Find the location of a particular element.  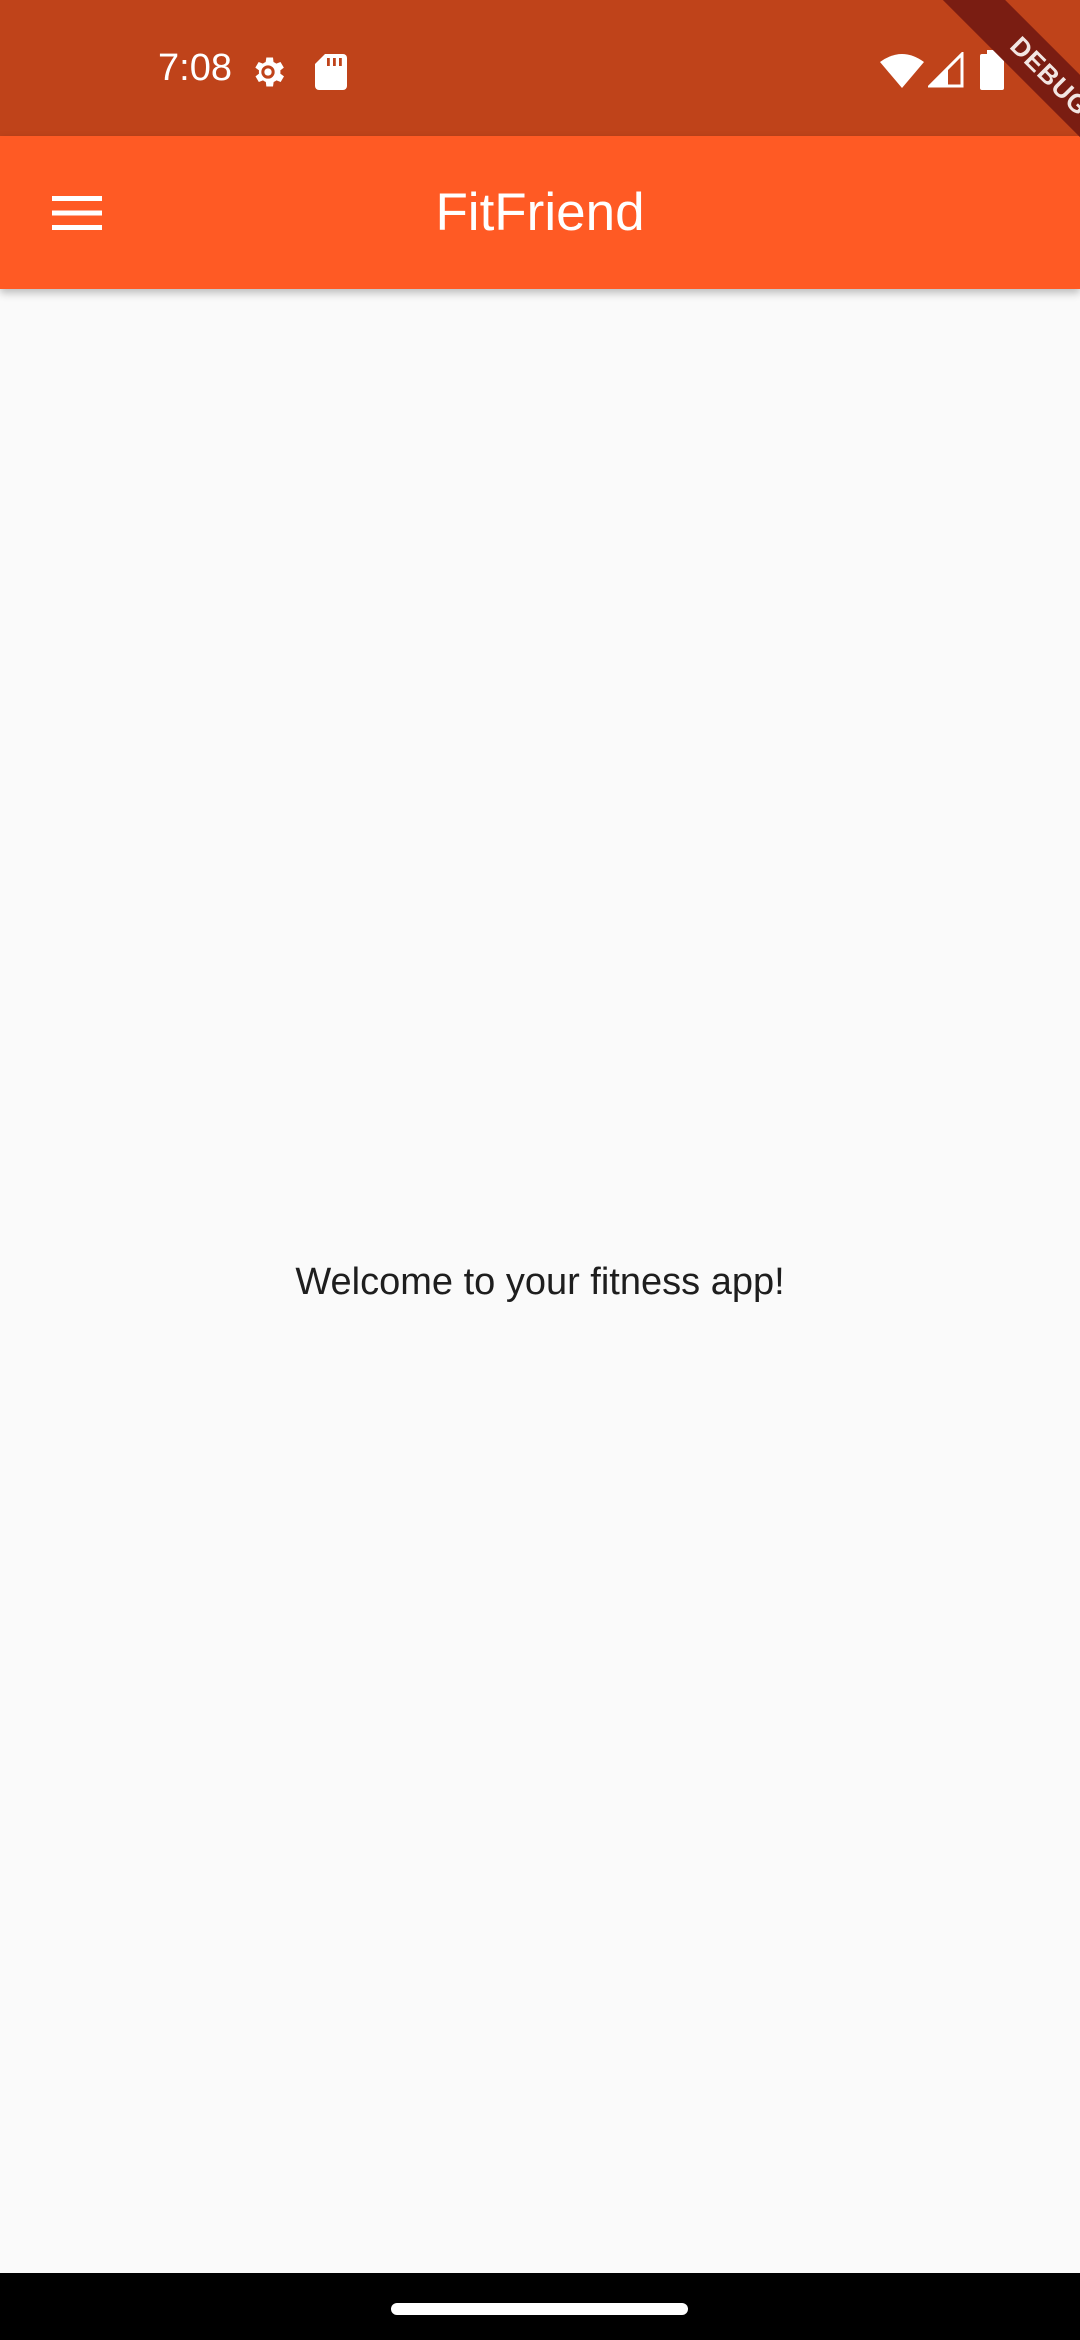

welcome-message: Welcome to your fitness app! is located at coordinates (540, 1282).